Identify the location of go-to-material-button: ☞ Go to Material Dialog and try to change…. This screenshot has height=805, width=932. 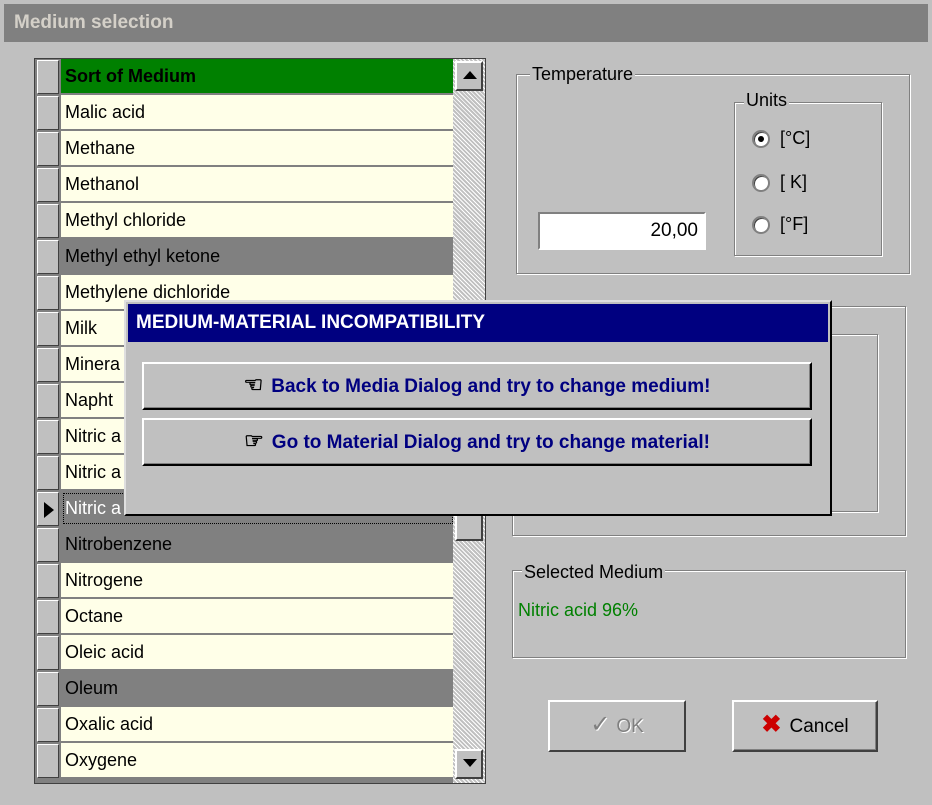
(477, 442).